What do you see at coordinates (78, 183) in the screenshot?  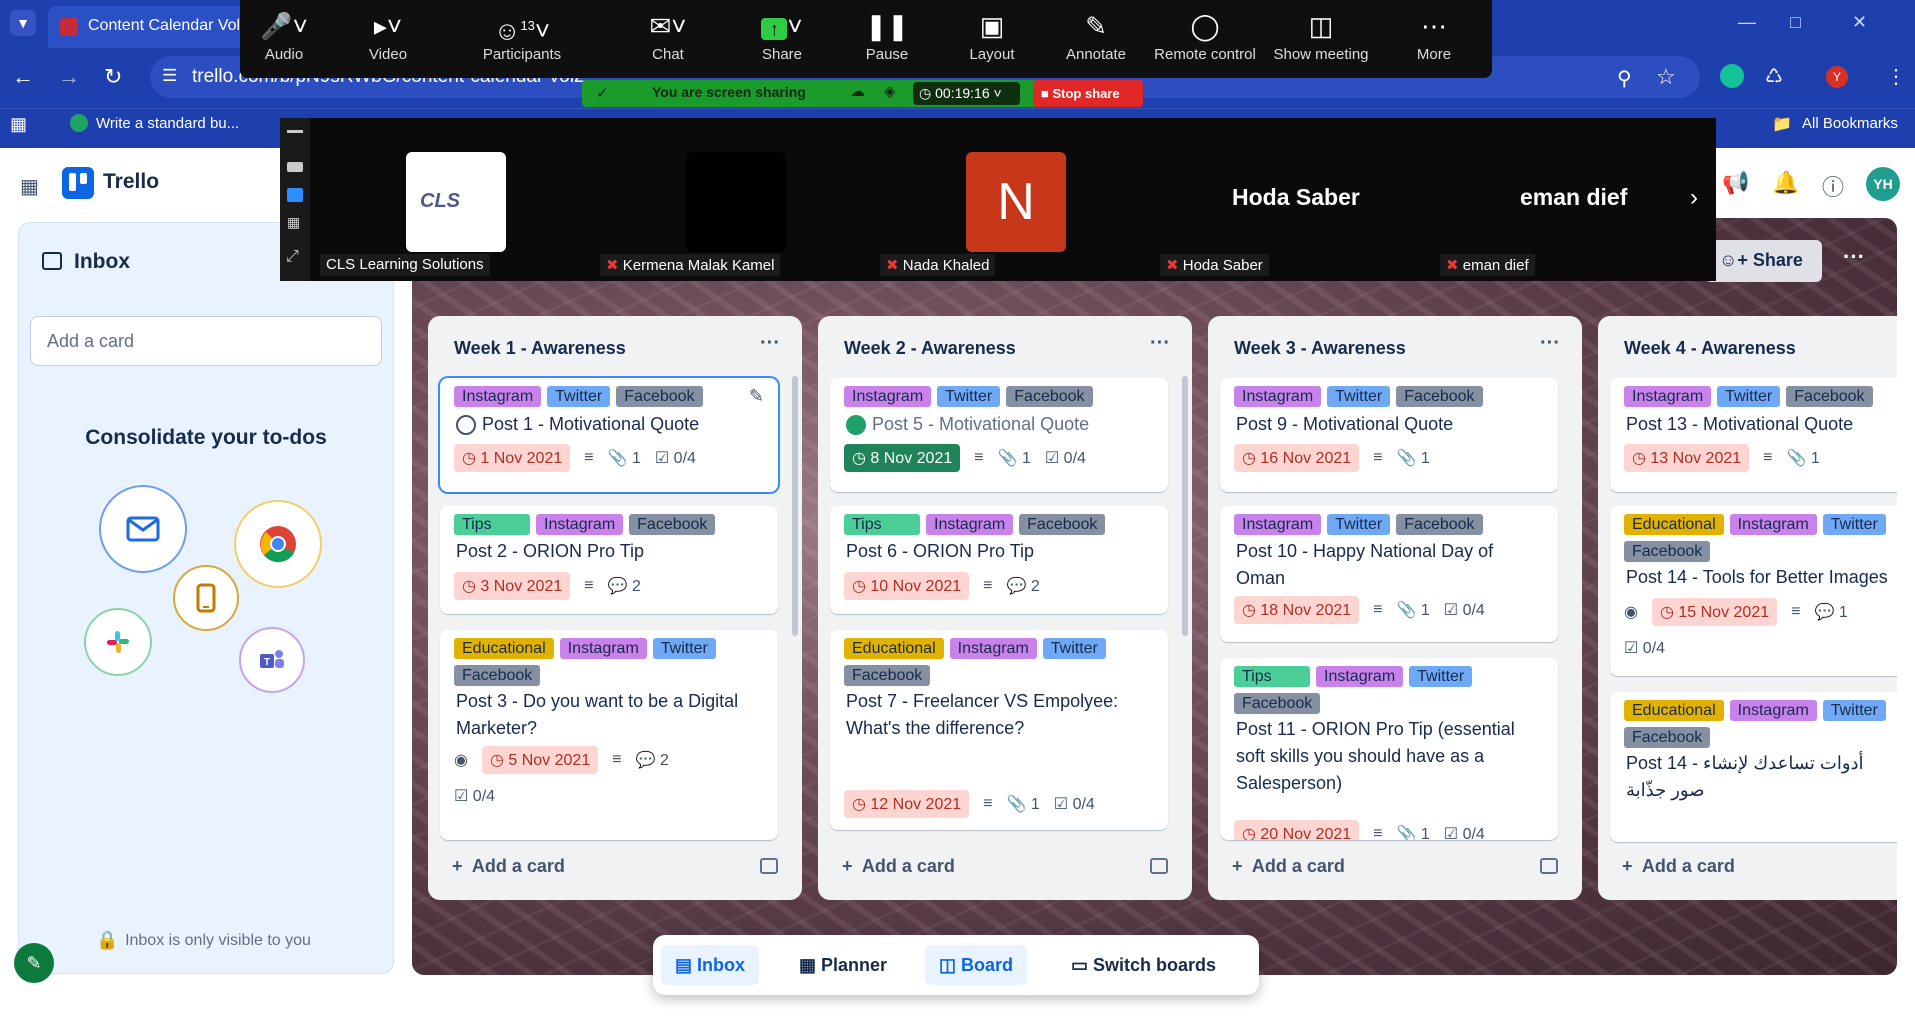 I see `trello-logo-icon` at bounding box center [78, 183].